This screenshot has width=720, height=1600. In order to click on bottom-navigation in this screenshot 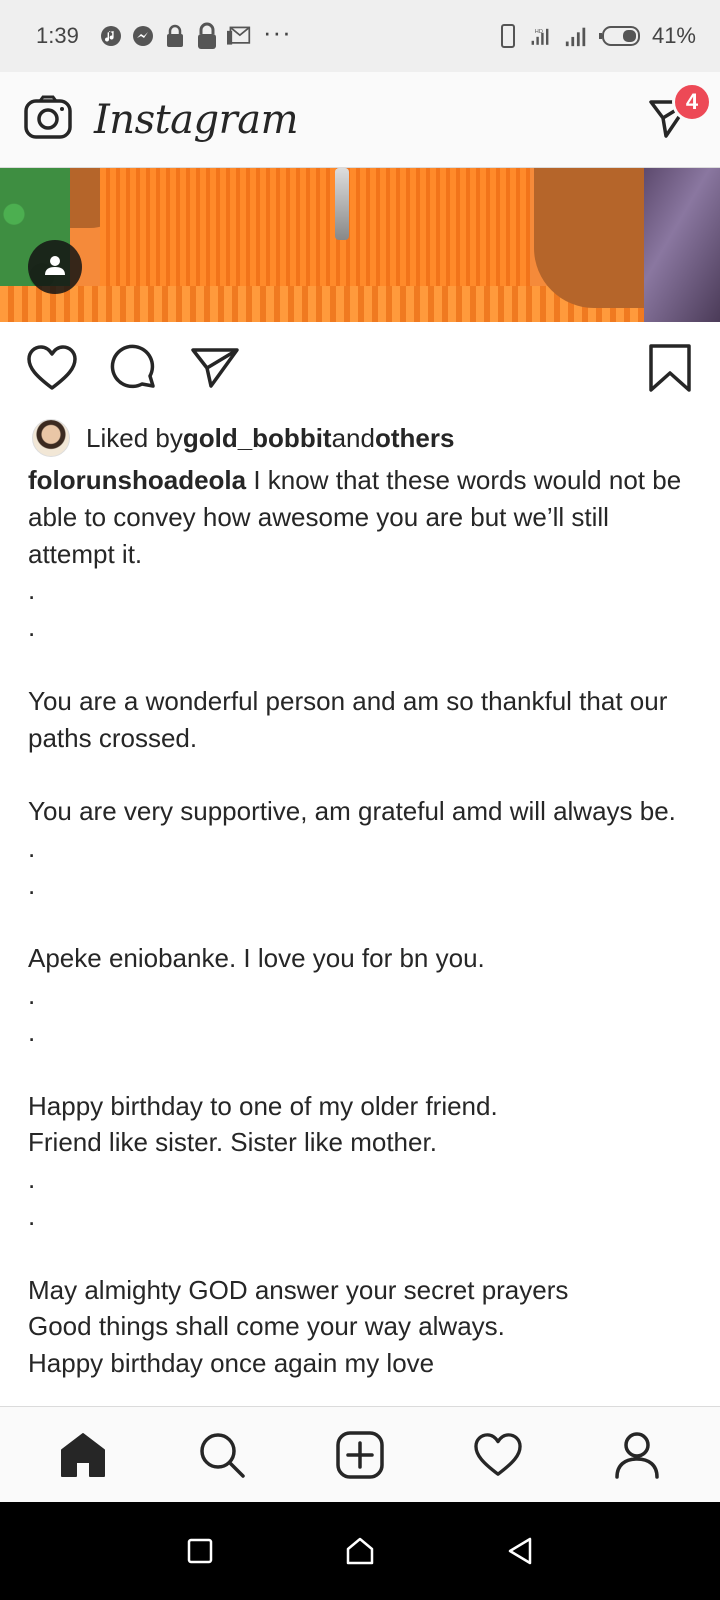, I will do `click(360, 1454)`.